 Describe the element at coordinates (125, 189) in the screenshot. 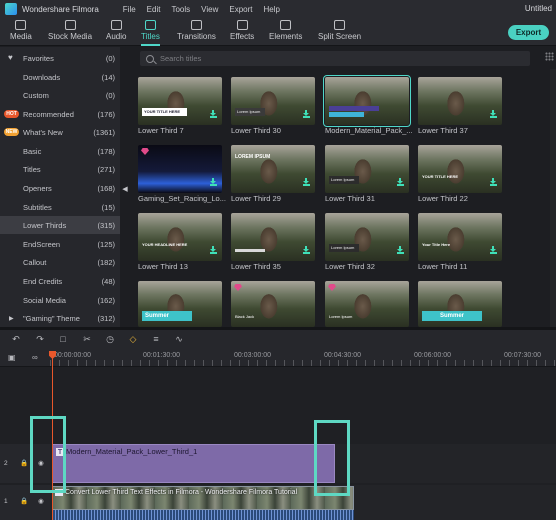

I see `collapse-sidebar-icon: ◀` at that location.